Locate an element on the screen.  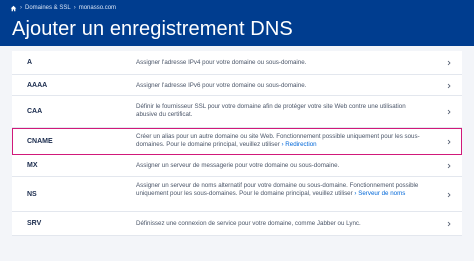
link-label: Redirection is located at coordinates (301, 145).